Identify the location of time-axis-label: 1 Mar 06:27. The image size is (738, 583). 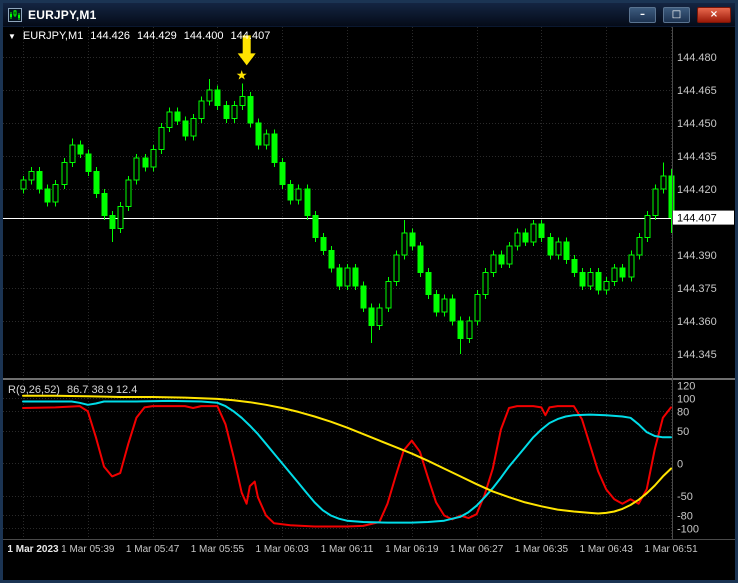
(477, 549).